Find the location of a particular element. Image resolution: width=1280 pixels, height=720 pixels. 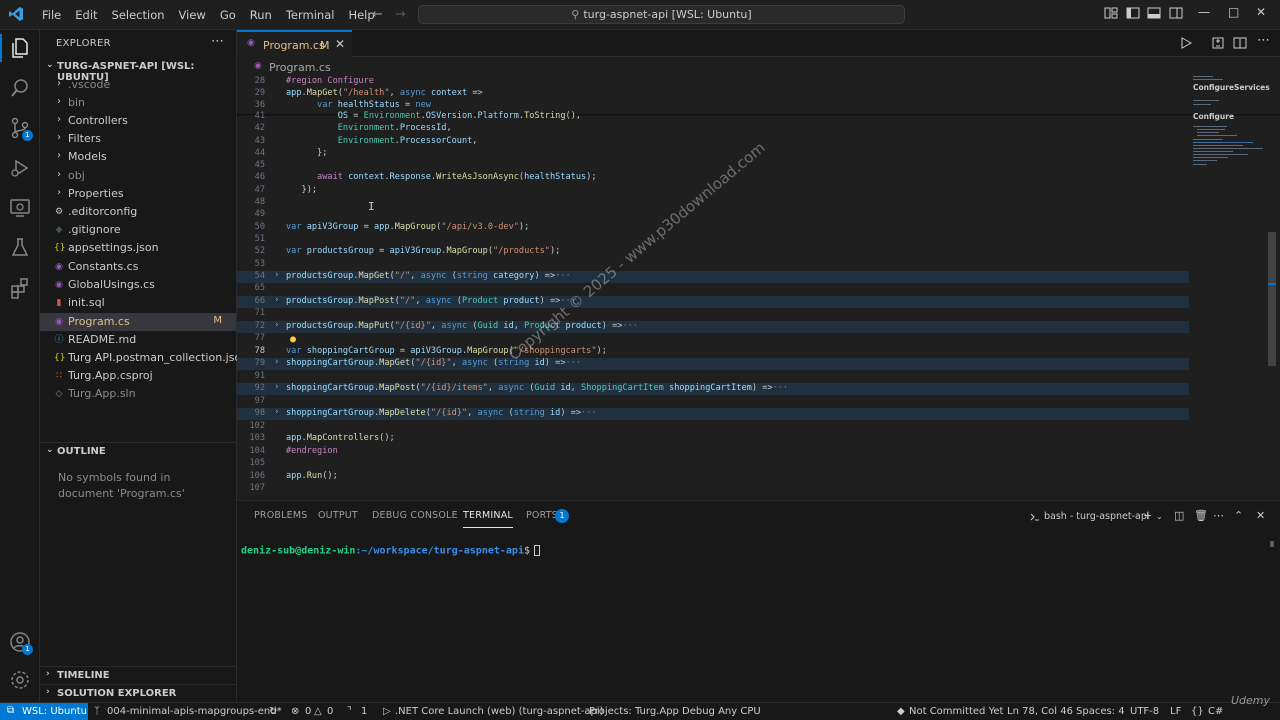

workspace-root: ⌄ TURG-ASPNET-API [WSL: UBUNTU] is located at coordinates (138, 70).